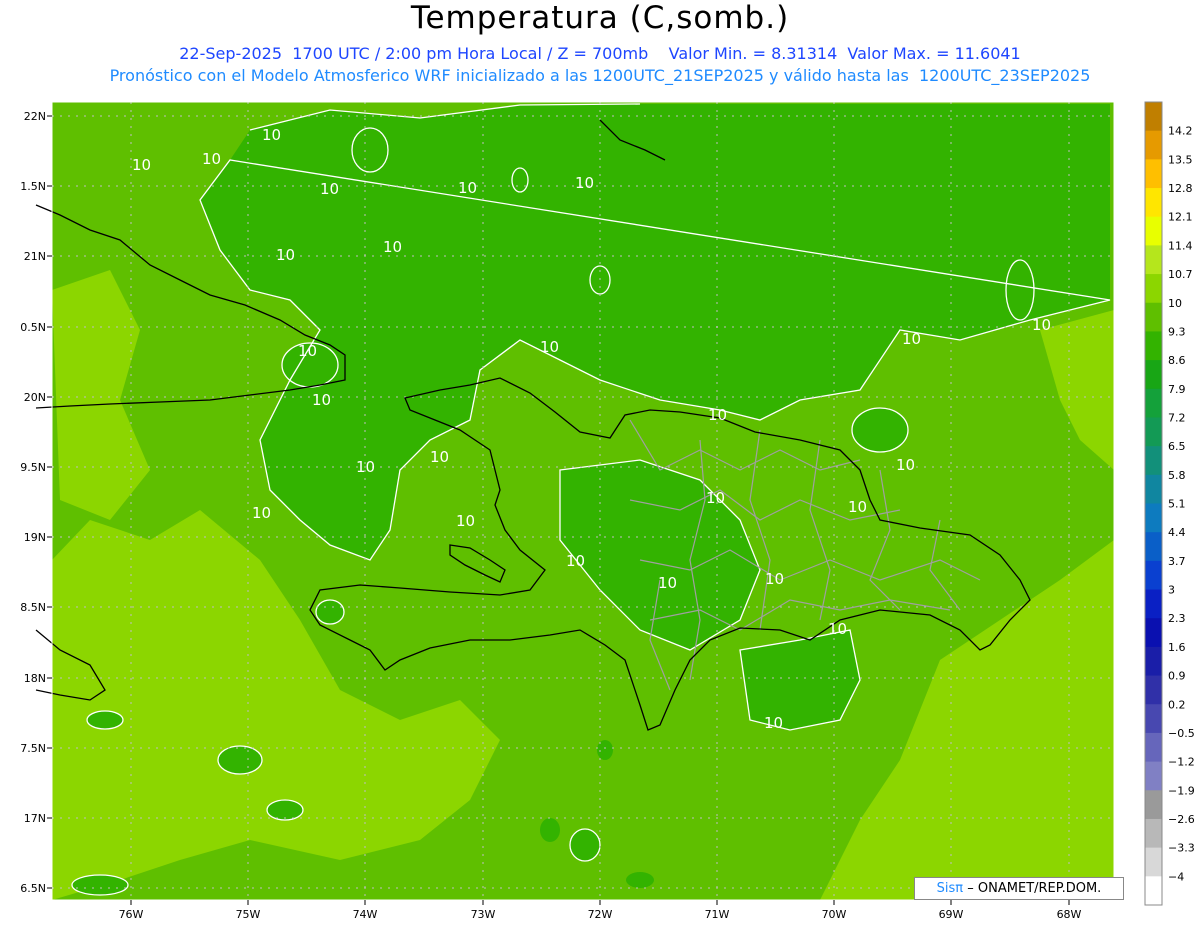 The image size is (1200, 927). Describe the element at coordinates (248, 914) in the screenshot. I see `lon-label: 75W` at that location.